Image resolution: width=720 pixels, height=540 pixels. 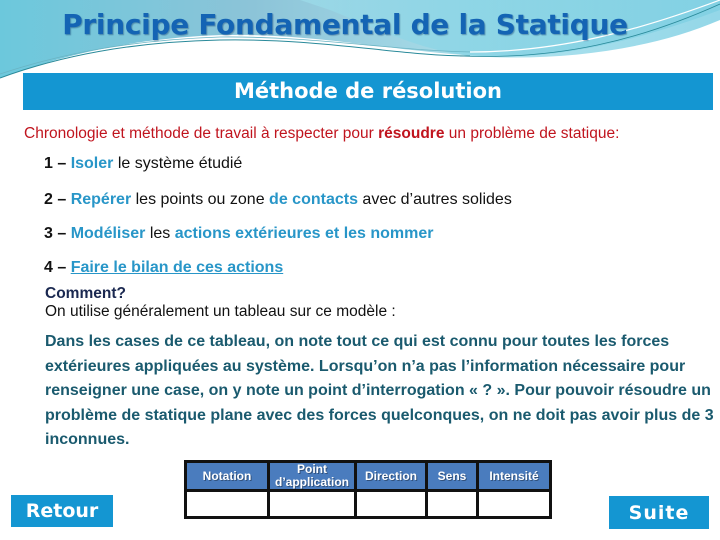 I want to click on column-header-intensite: Intensité, so click(x=514, y=476).